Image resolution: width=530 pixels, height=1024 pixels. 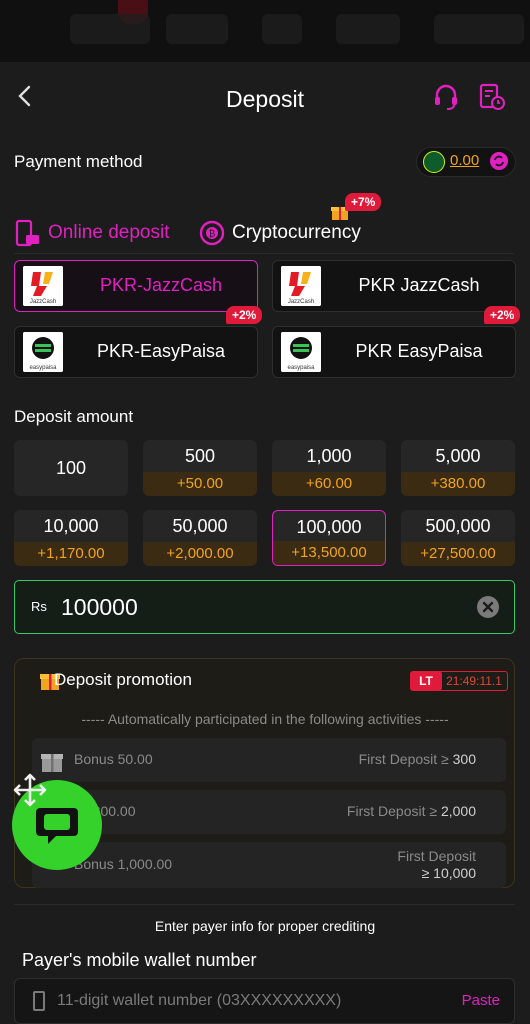 What do you see at coordinates (448, 873) in the screenshot?
I see `condition-amount: ≥ 10,000` at bounding box center [448, 873].